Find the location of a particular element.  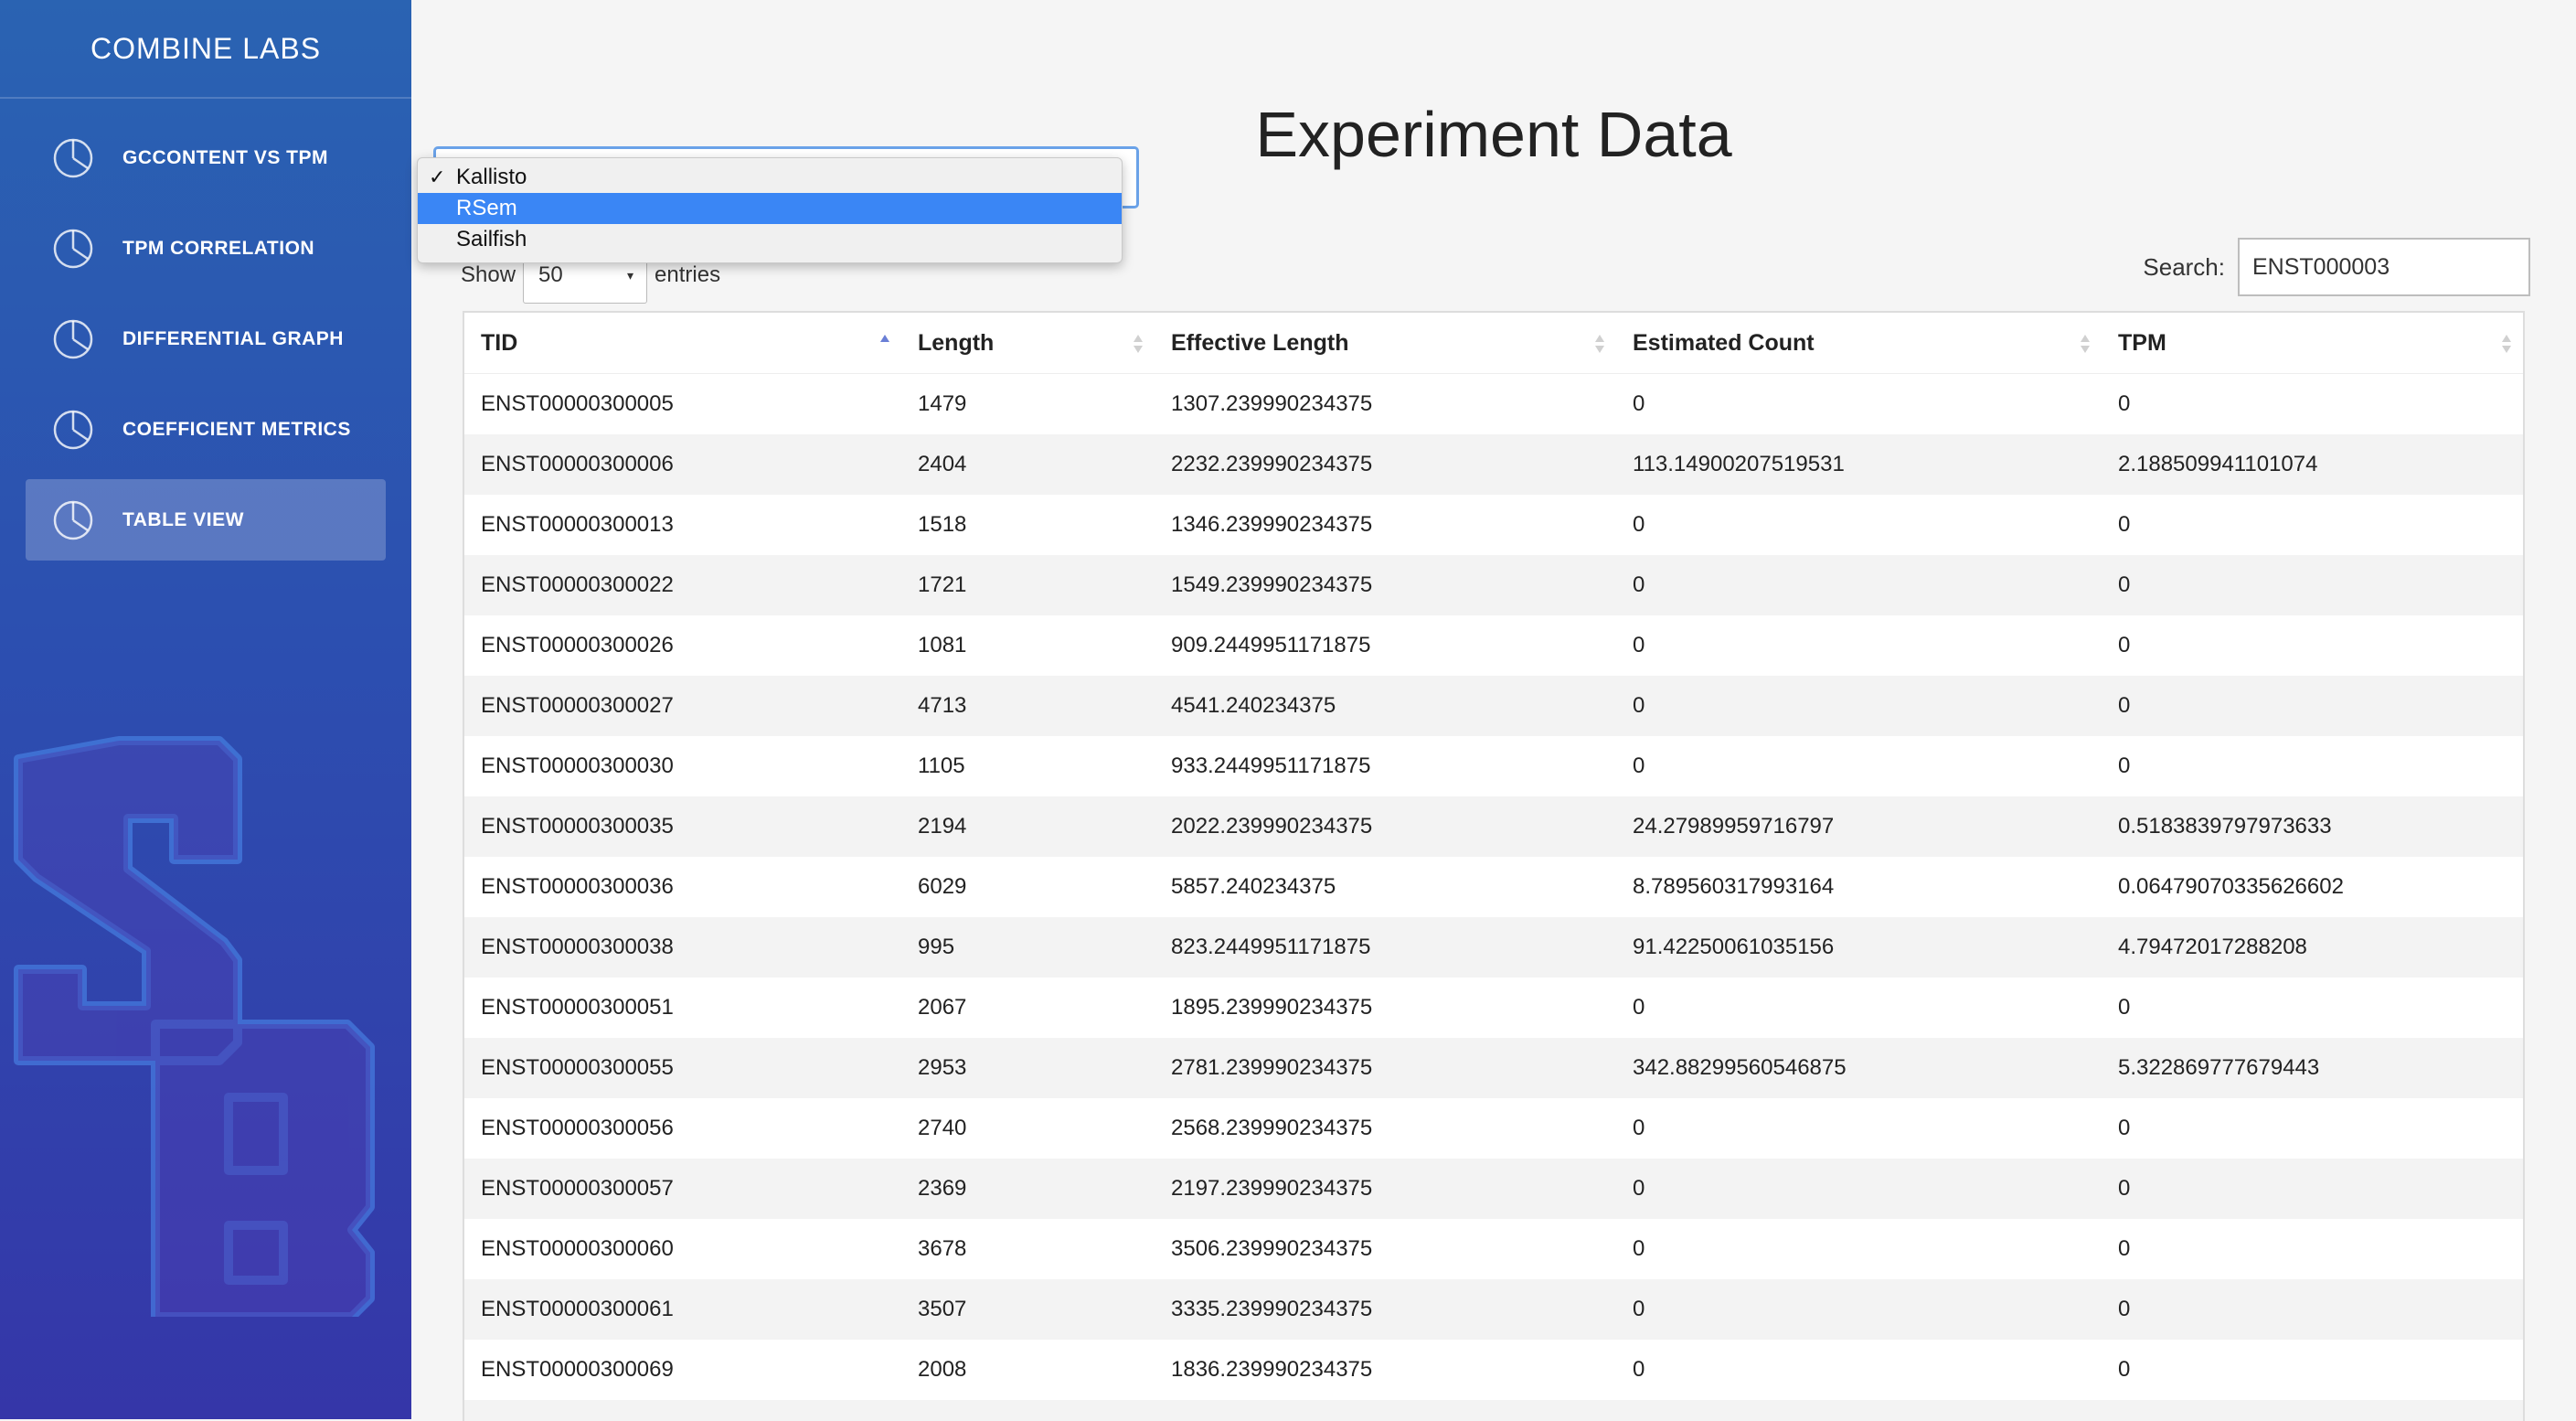

column-header-estimated-count: Estimated Count is located at coordinates (1859, 343).